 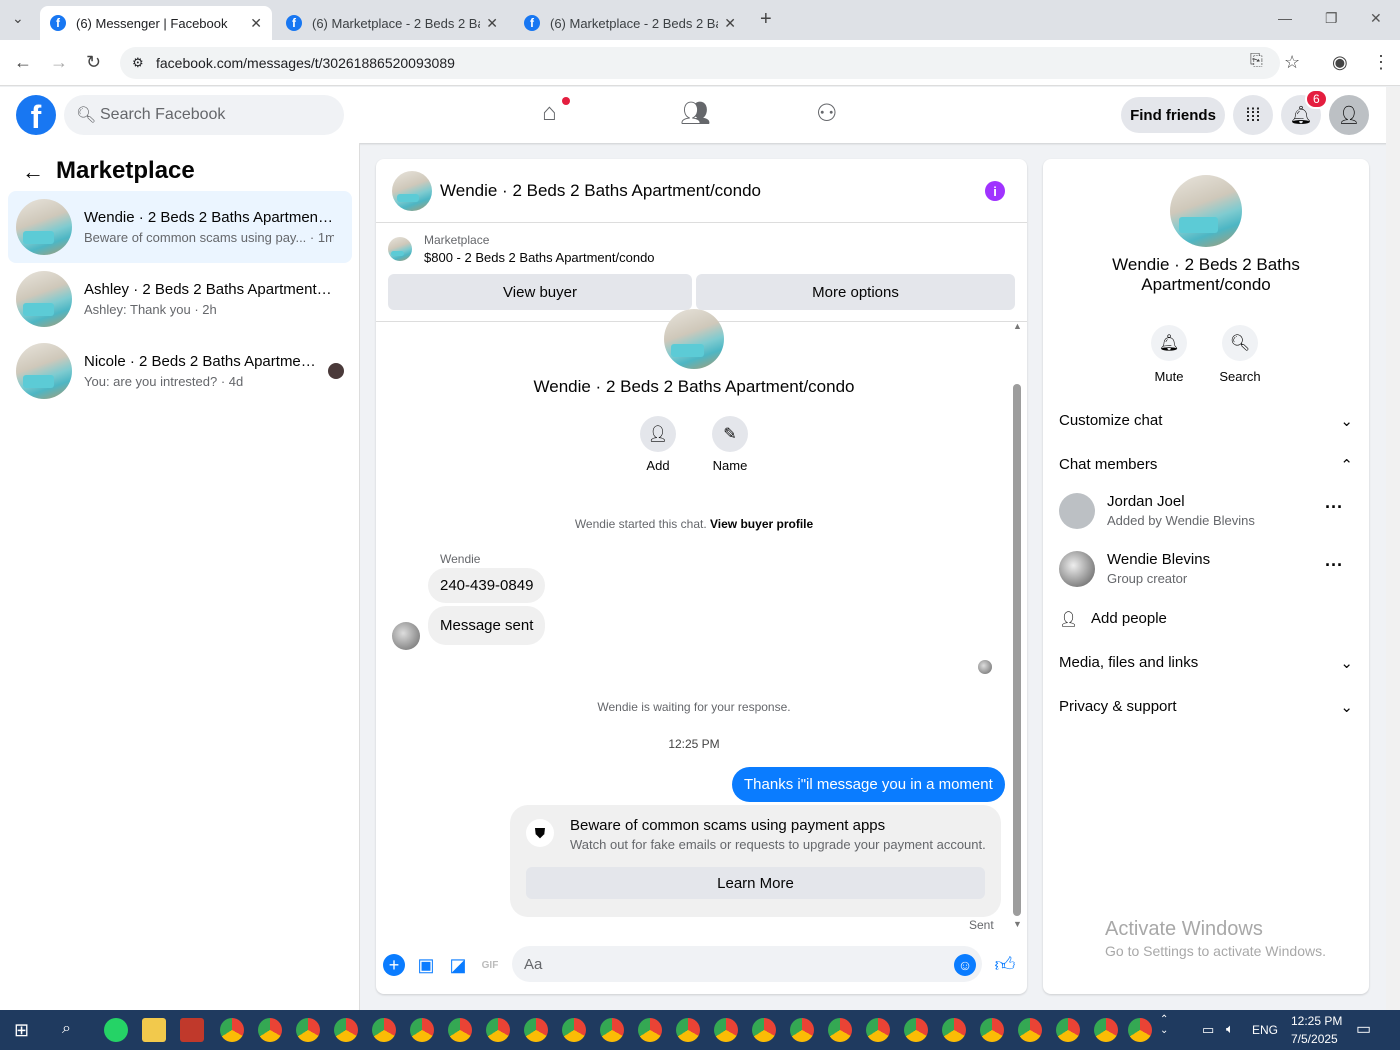 What do you see at coordinates (730, 444) in the screenshot?
I see `name-chat-button: ✎ Name` at bounding box center [730, 444].